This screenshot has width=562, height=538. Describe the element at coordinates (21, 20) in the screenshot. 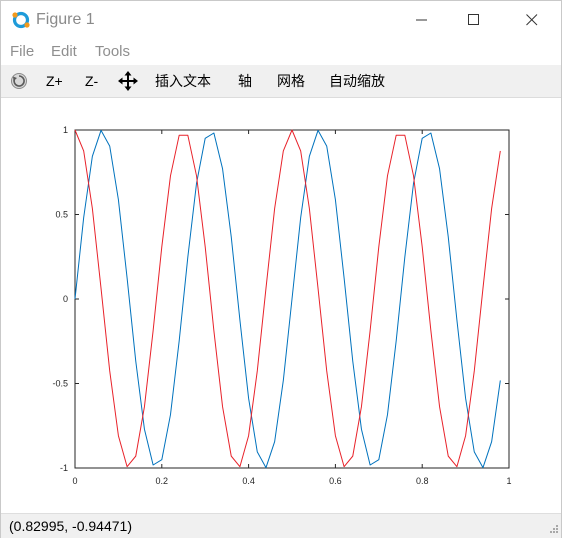

I see `octave-app-icon` at that location.